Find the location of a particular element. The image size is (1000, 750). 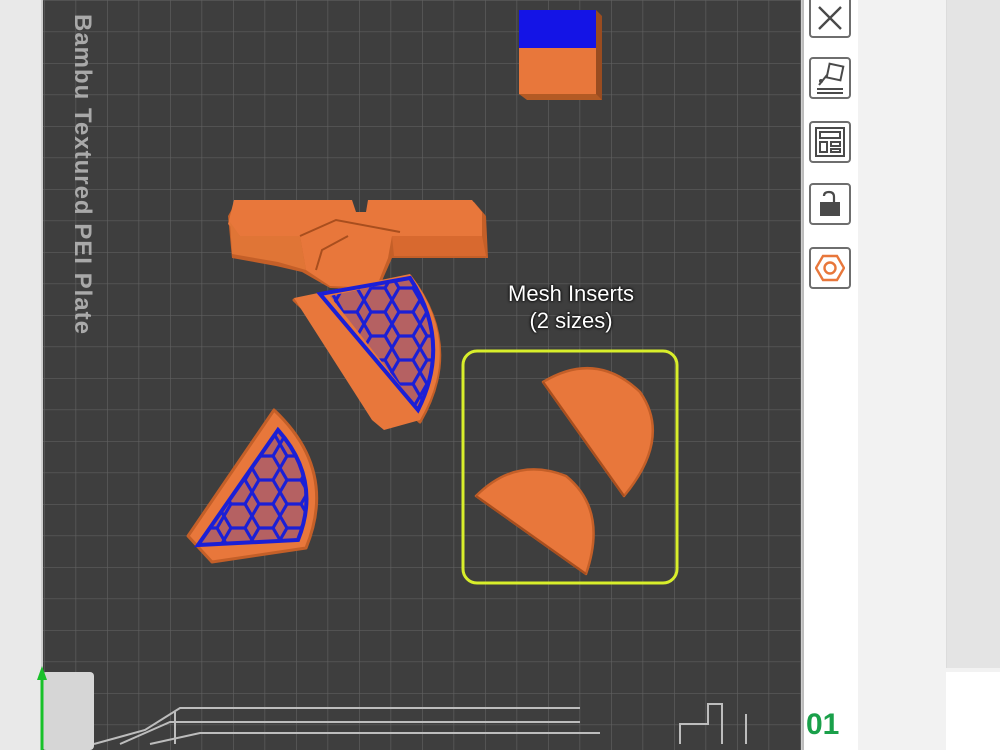

color-cube is located at coordinates (560, 55).